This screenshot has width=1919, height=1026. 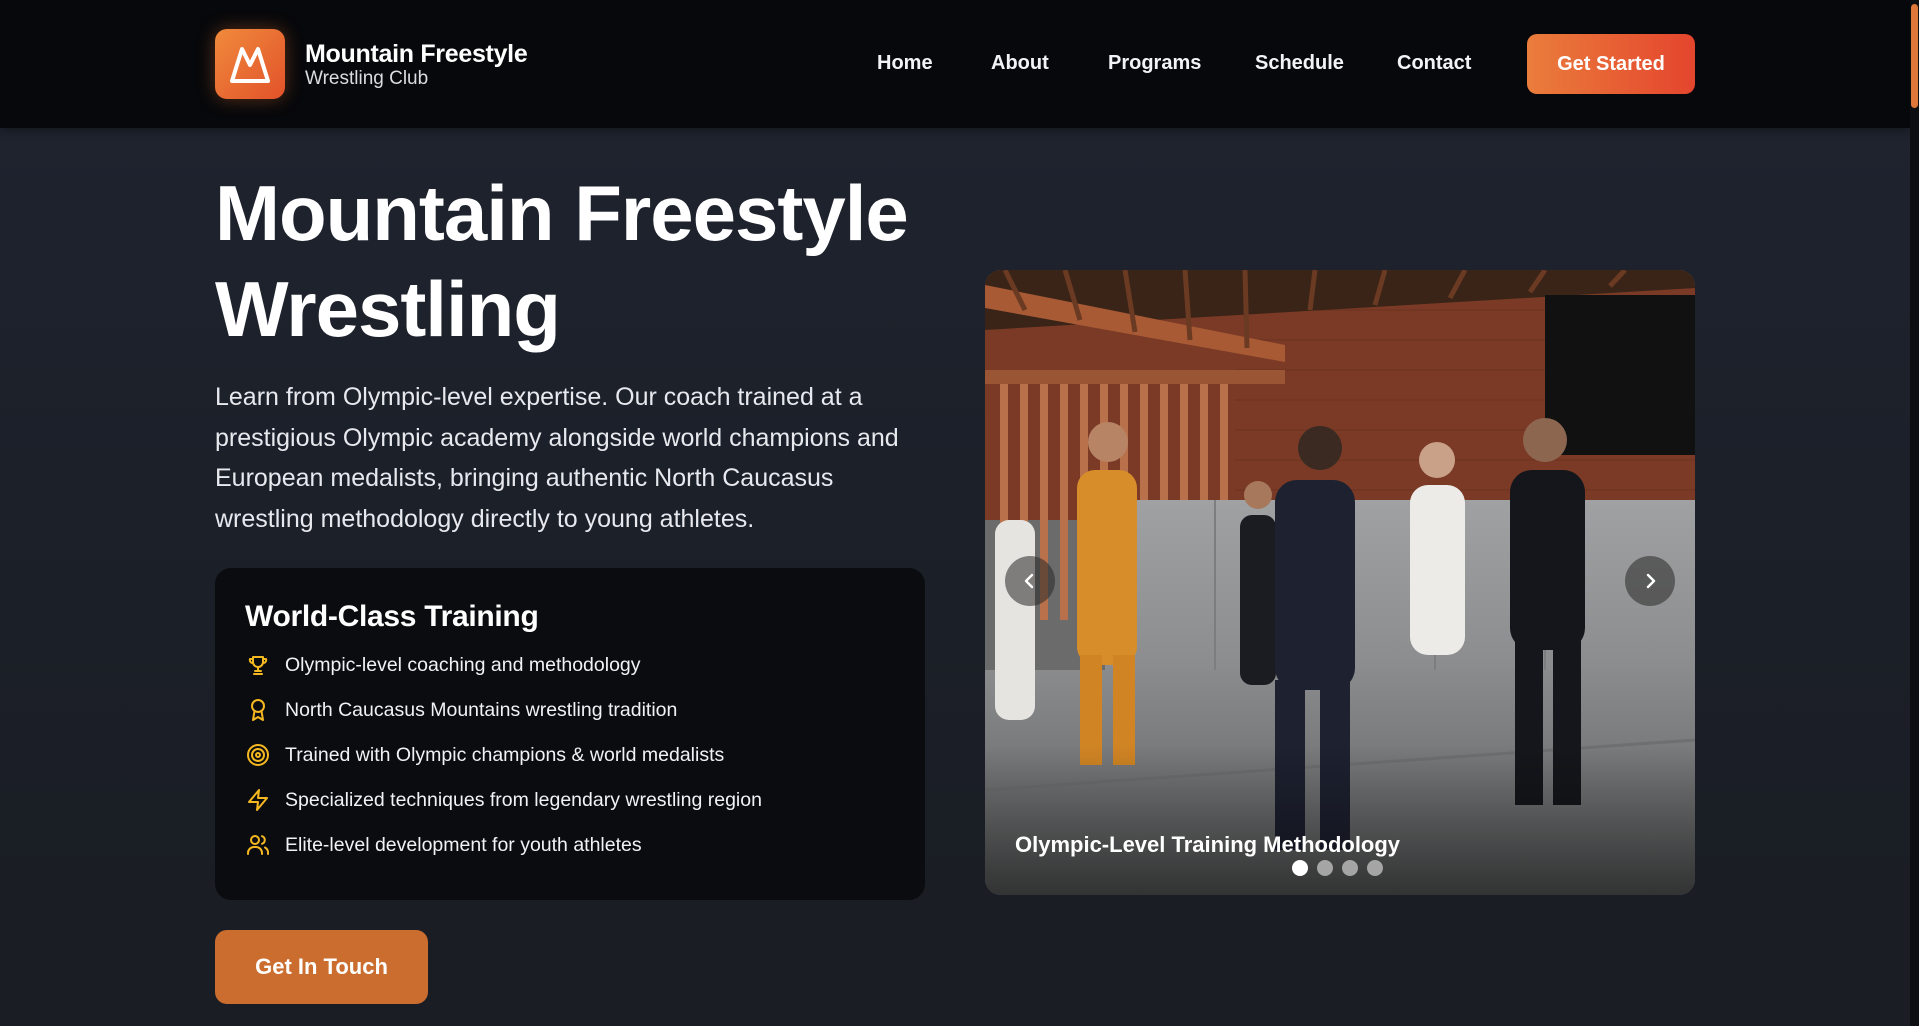 What do you see at coordinates (1611, 64) in the screenshot?
I see `get-started-button: Get Started` at bounding box center [1611, 64].